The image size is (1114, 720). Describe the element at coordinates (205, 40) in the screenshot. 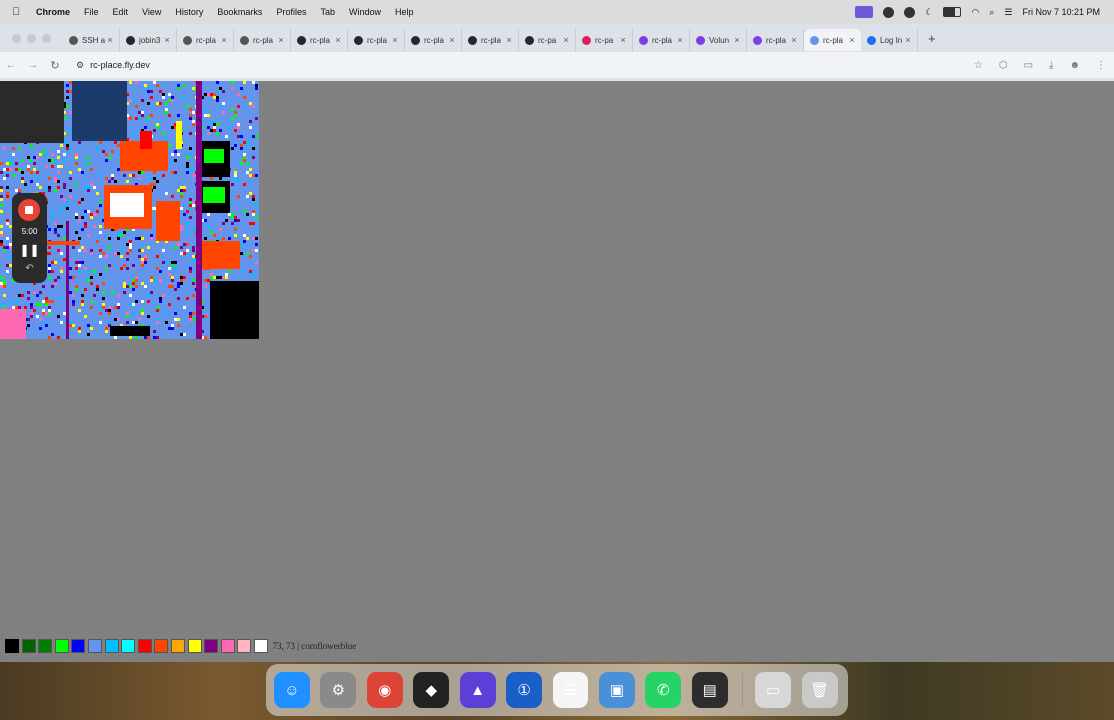

I see `tab-2: rc-pla ×` at that location.